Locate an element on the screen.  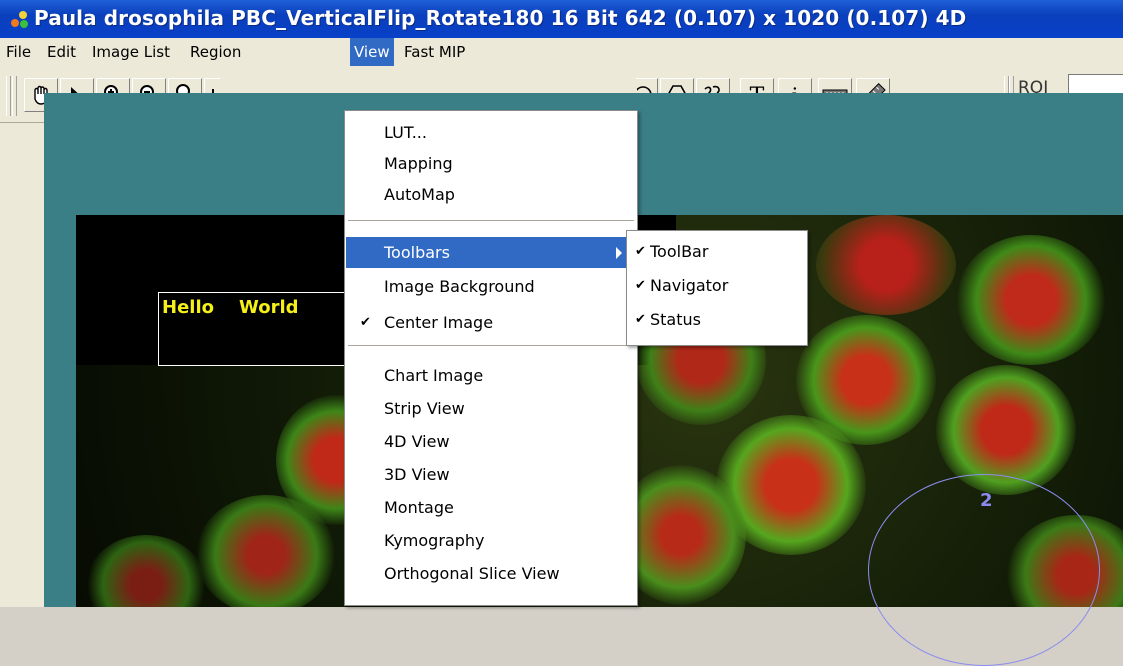
menu-item-3d-view: 3D View is located at coordinates (491, 474).